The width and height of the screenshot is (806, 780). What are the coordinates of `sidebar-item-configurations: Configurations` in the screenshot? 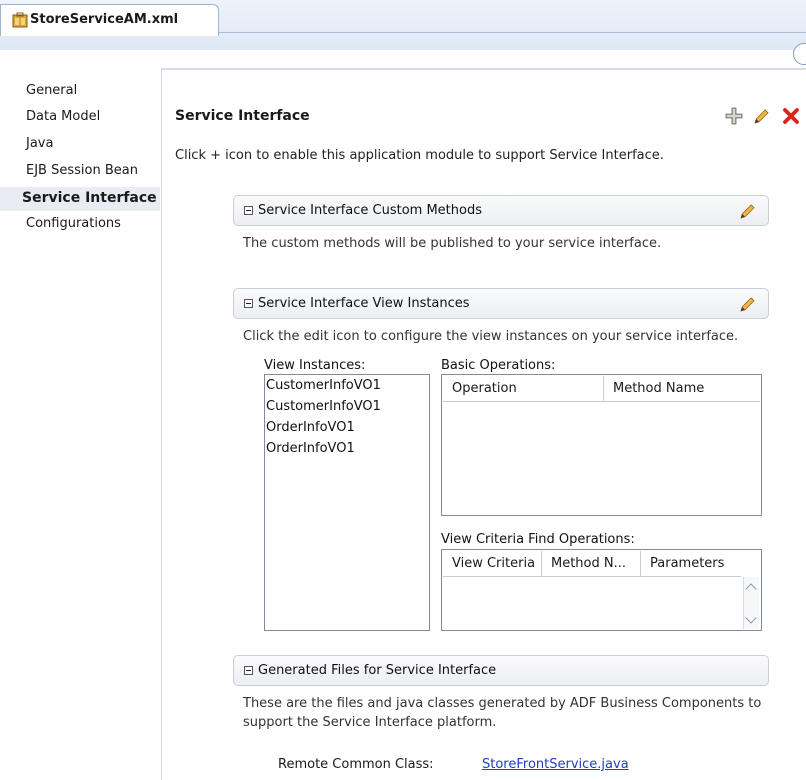 It's located at (73, 224).